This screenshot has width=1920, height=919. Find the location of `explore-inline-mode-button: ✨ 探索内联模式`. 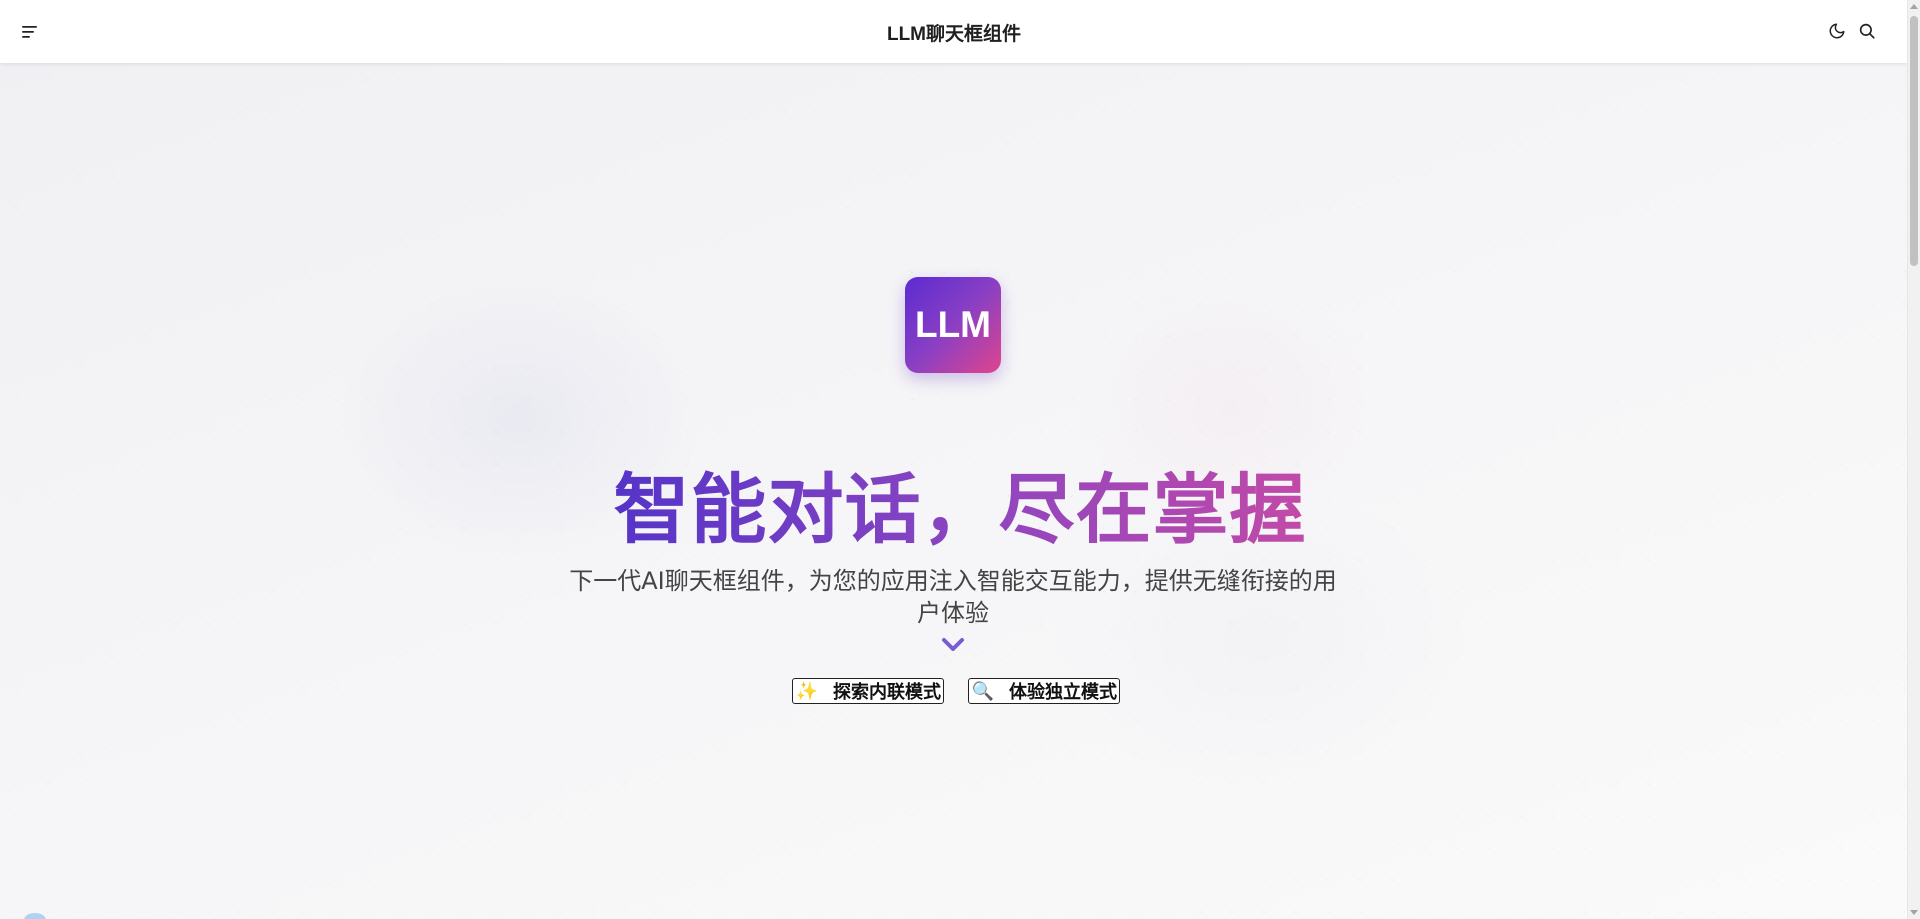

explore-inline-mode-button: ✨ 探索内联模式 is located at coordinates (868, 691).